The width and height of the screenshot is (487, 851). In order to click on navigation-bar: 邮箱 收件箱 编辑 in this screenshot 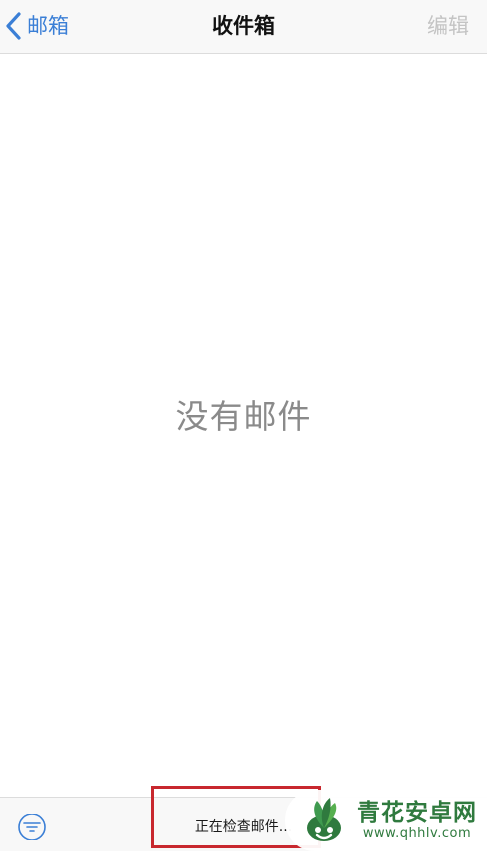, I will do `click(243, 27)`.